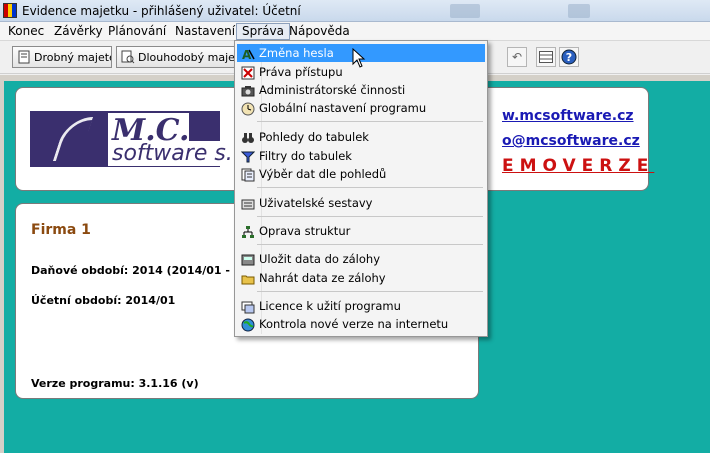  Describe the element at coordinates (361, 90) in the screenshot. I see `menu-item-administratorske-cinnosti: Administrátorské činnosti` at that location.